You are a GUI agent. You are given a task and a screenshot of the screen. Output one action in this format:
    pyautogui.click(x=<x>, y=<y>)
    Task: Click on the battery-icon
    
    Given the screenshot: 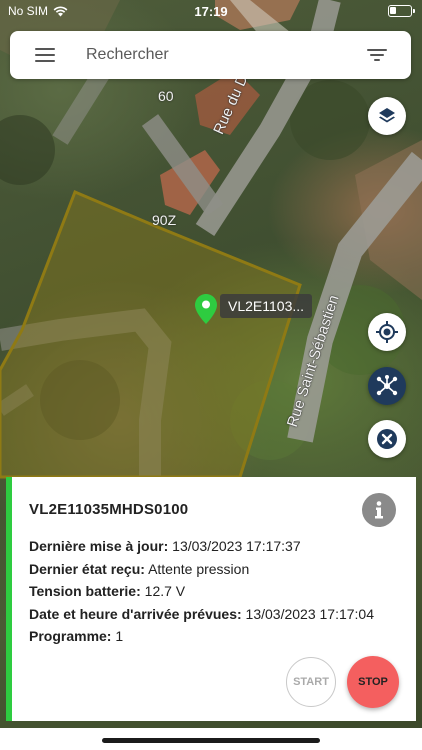 What is the action you would take?
    pyautogui.click(x=401, y=11)
    